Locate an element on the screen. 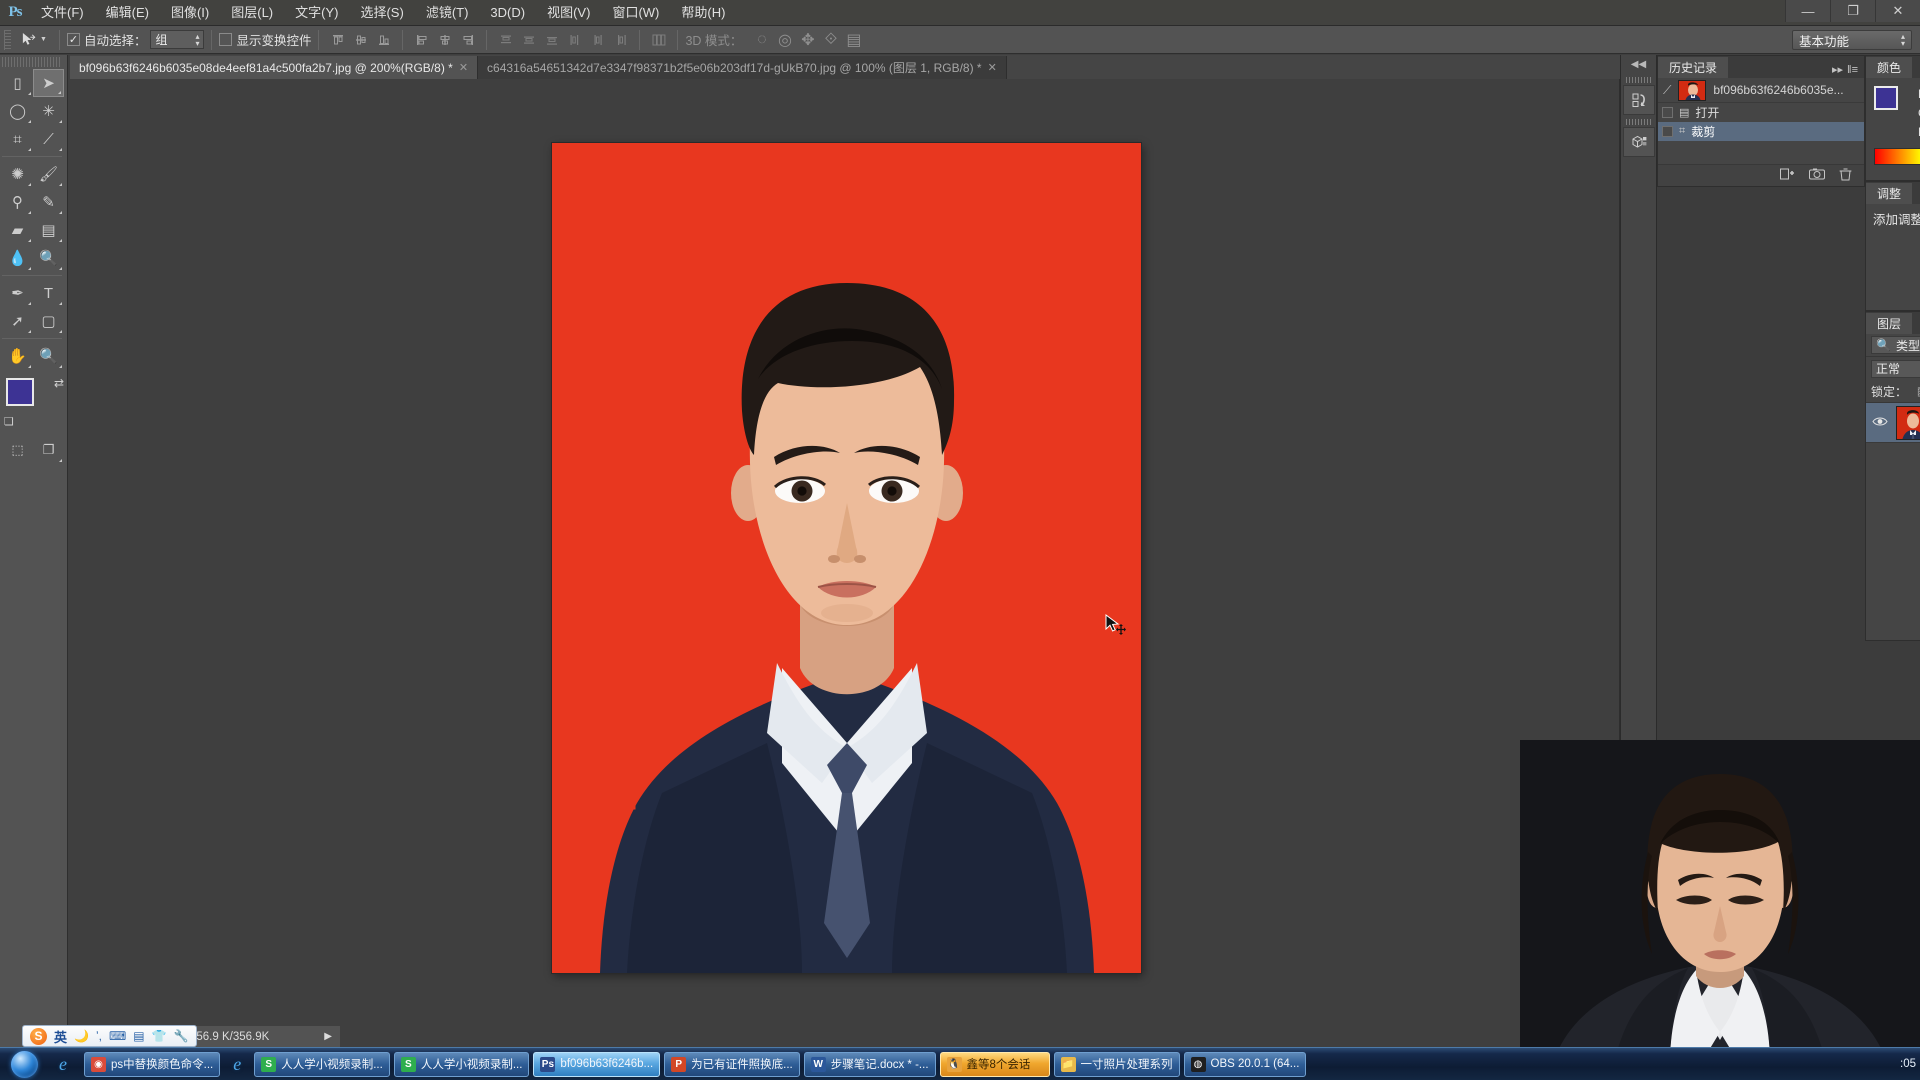  hand-tool: ✋ is located at coordinates (17, 356).